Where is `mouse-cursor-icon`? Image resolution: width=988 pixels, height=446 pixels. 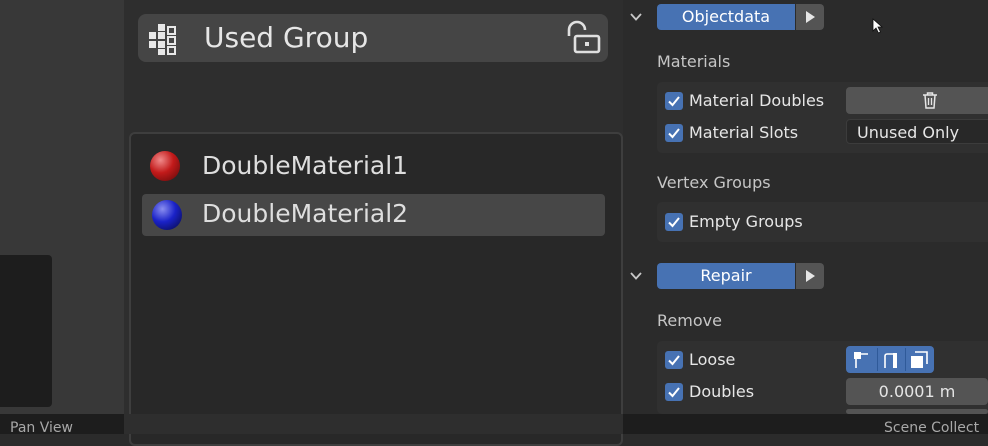 mouse-cursor-icon is located at coordinates (878, 26).